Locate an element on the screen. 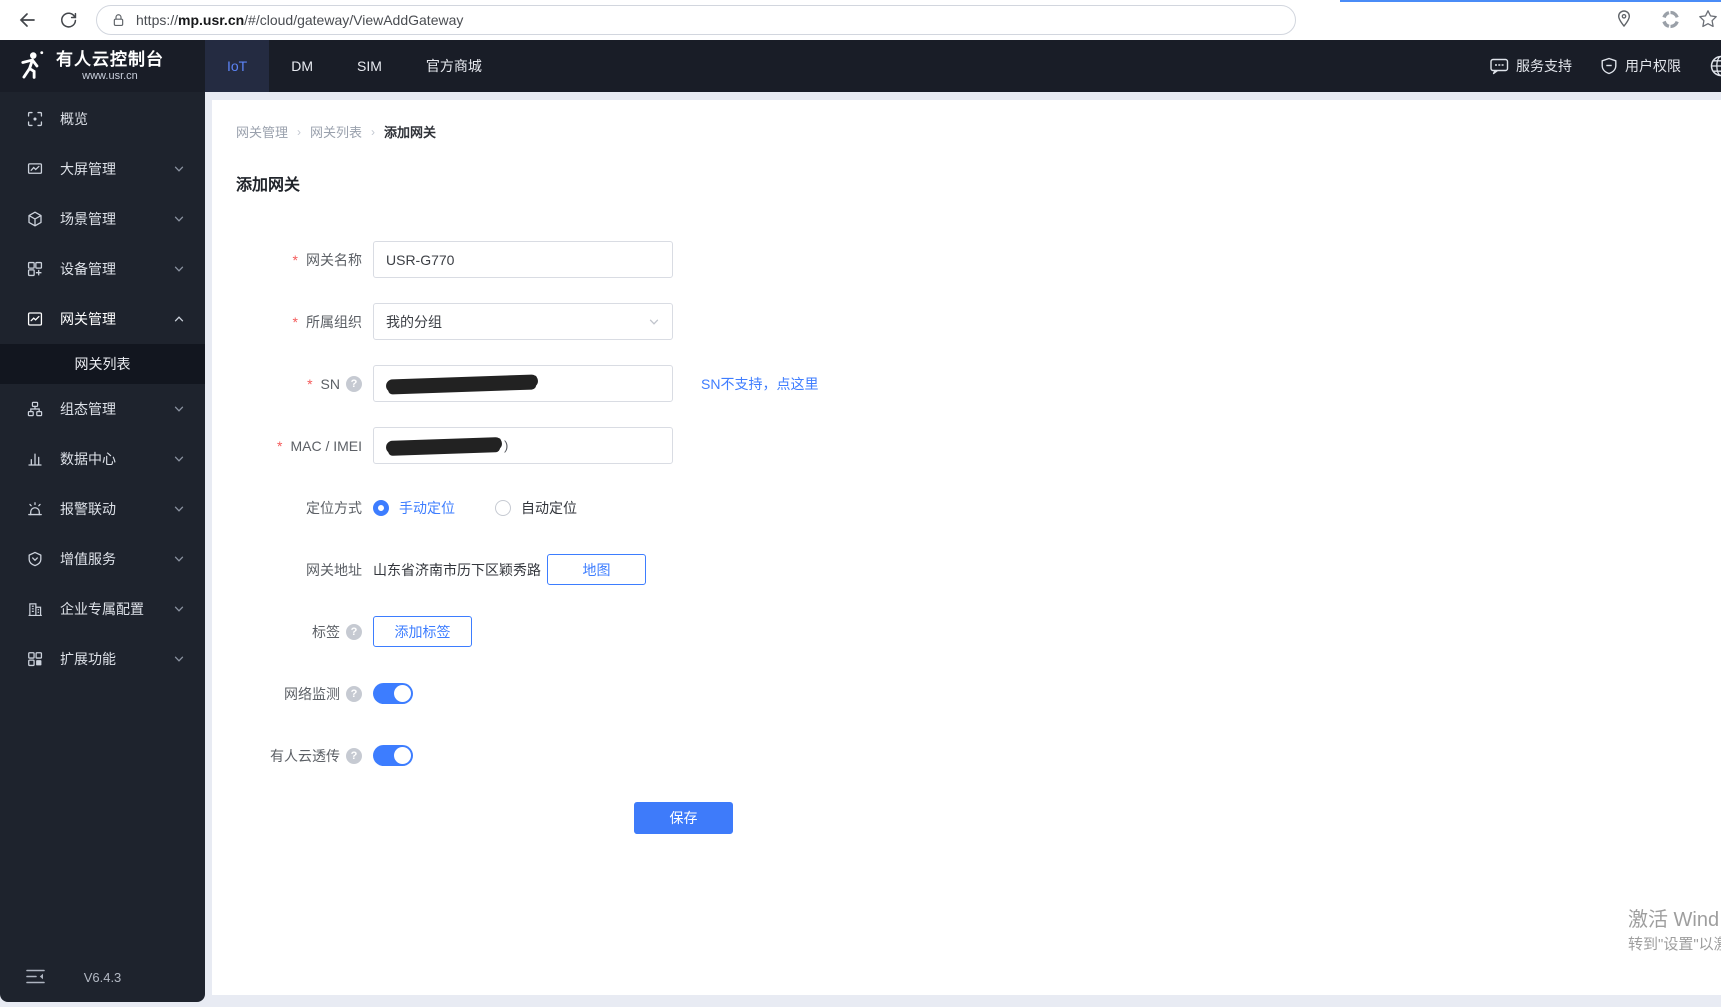  gateway-icon is located at coordinates (35, 319).